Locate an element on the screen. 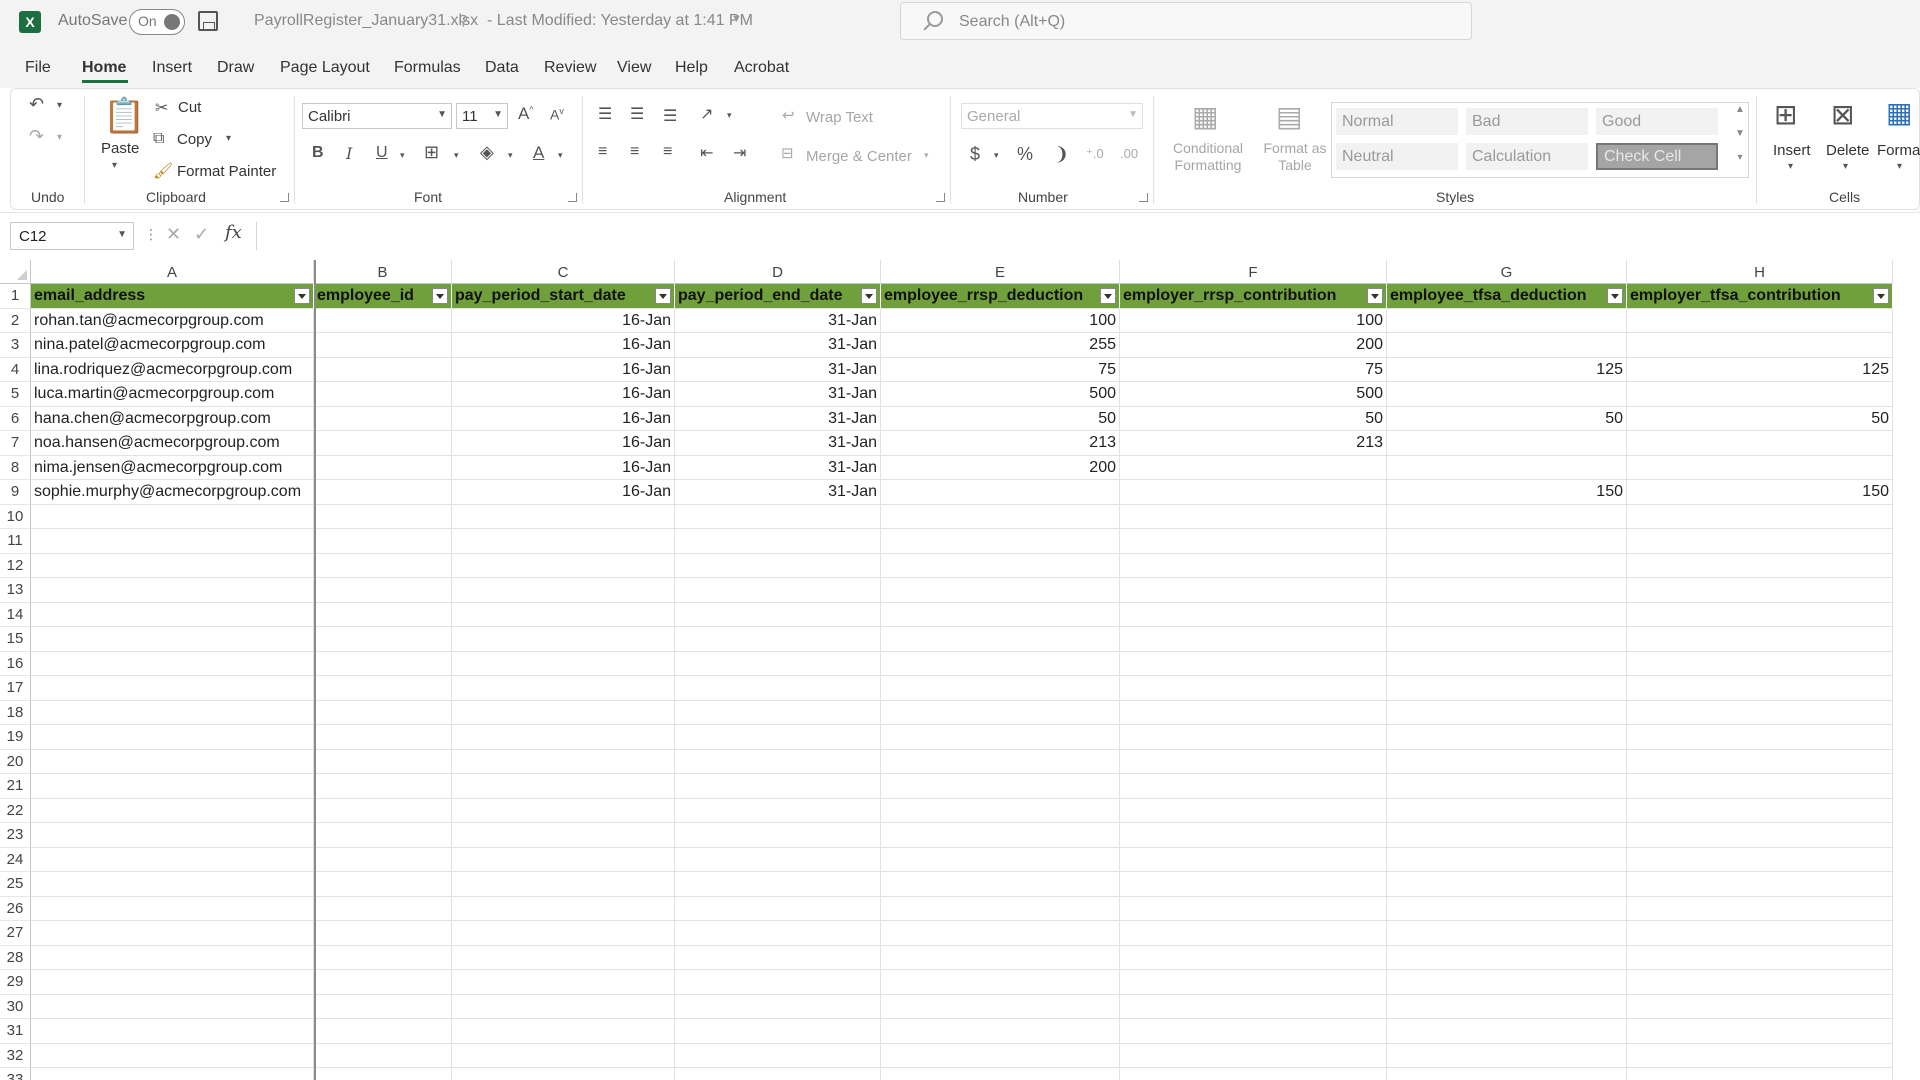 This screenshot has width=1920, height=1080. enter-icon: ✓ is located at coordinates (201, 234).